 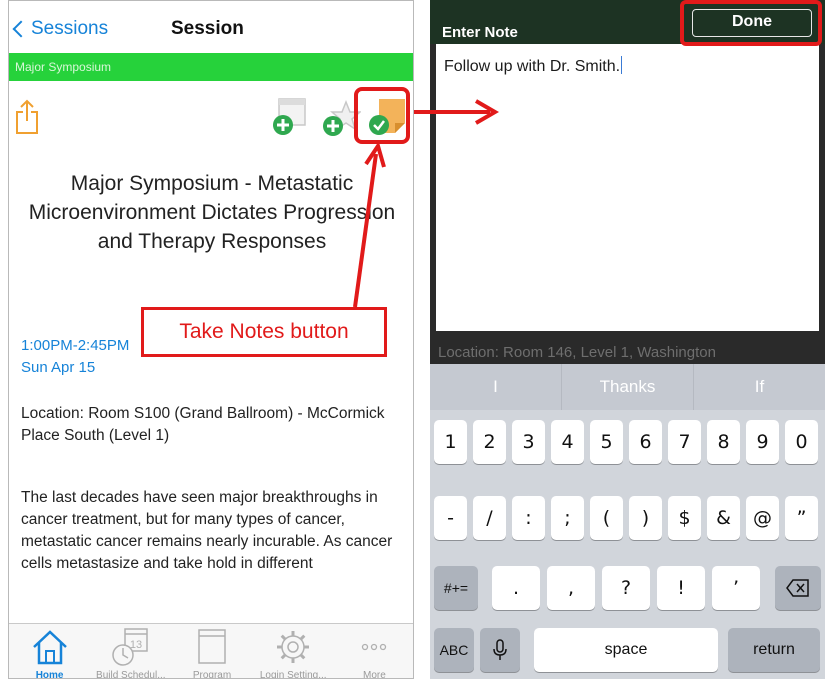 I want to click on key-apostrophe: ’, so click(x=736, y=588).